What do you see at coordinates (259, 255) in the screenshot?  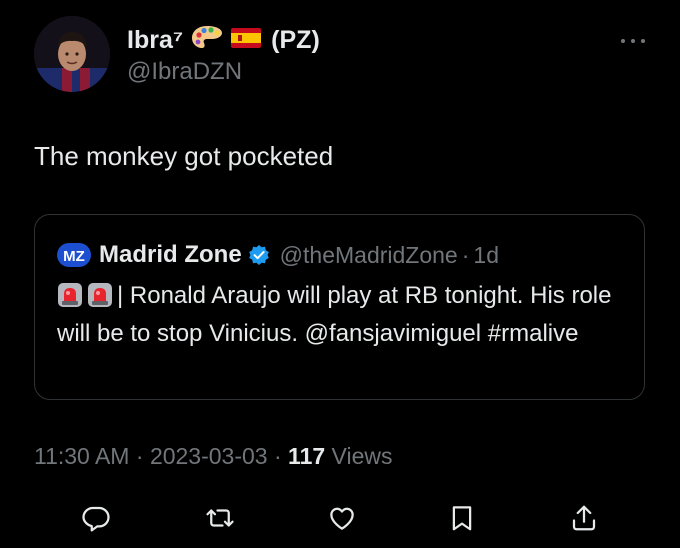 I see `verified-badge-icon` at bounding box center [259, 255].